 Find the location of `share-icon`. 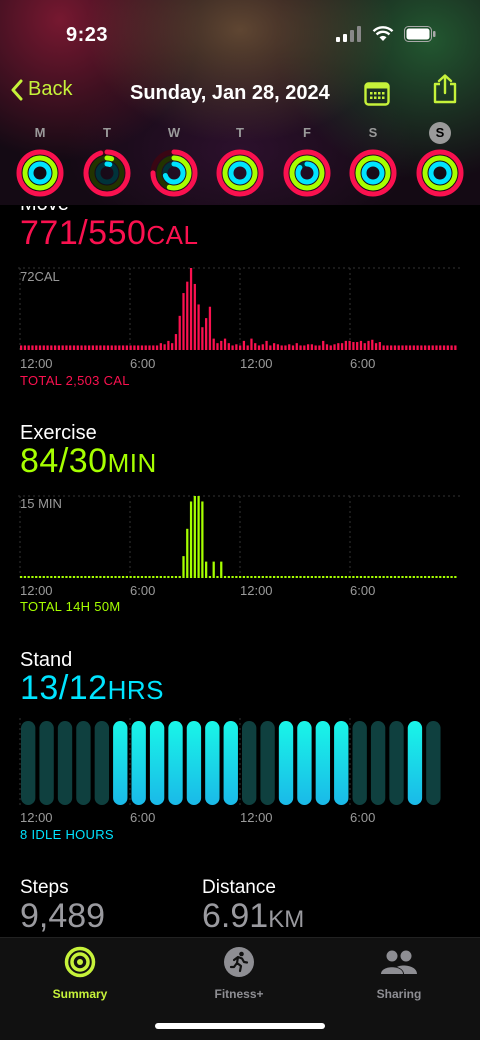

share-icon is located at coordinates (445, 89).